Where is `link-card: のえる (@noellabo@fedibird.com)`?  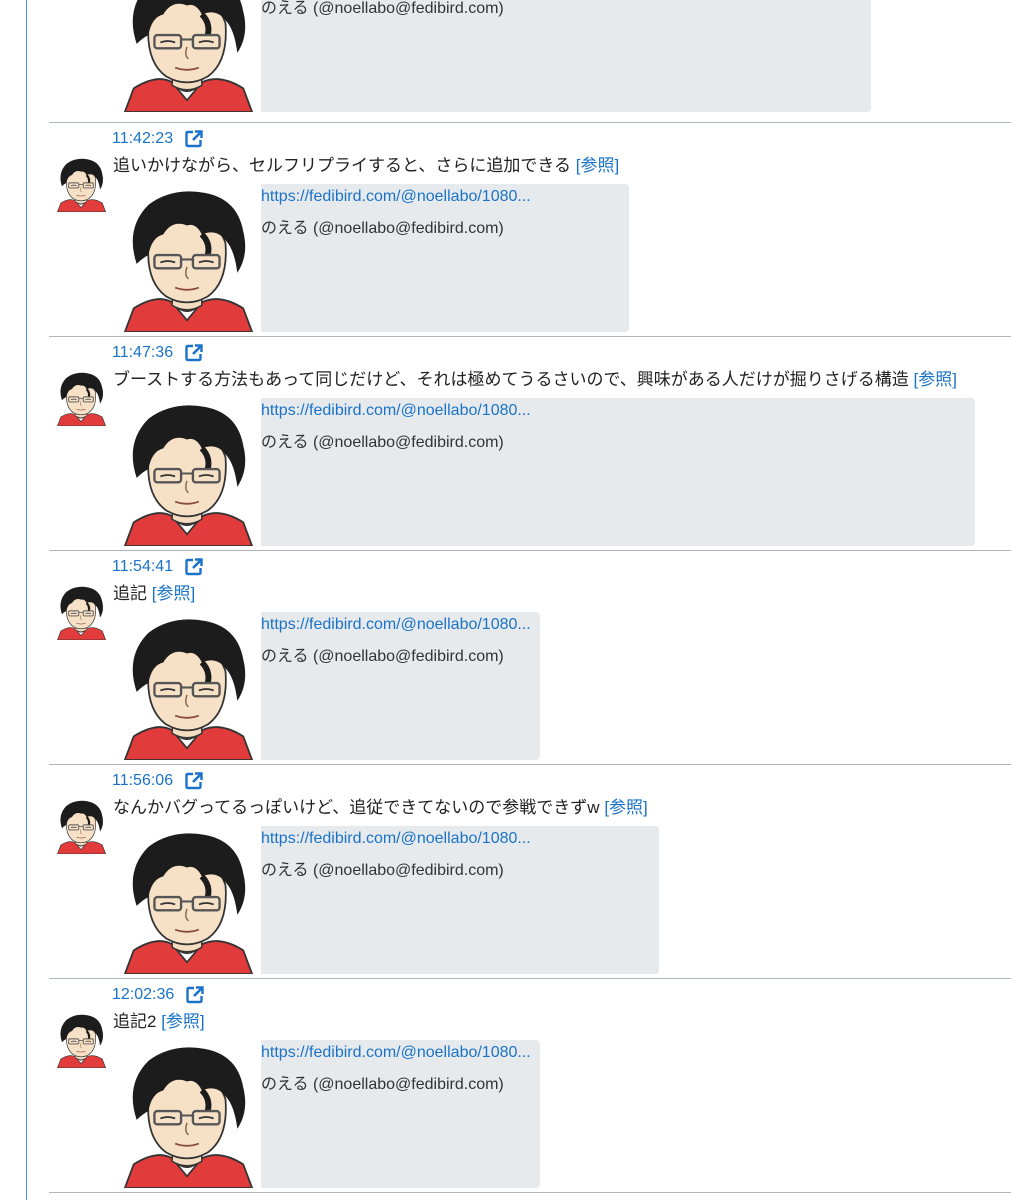 link-card: のえる (@noellabo@fedibird.com) is located at coordinates (492, 56).